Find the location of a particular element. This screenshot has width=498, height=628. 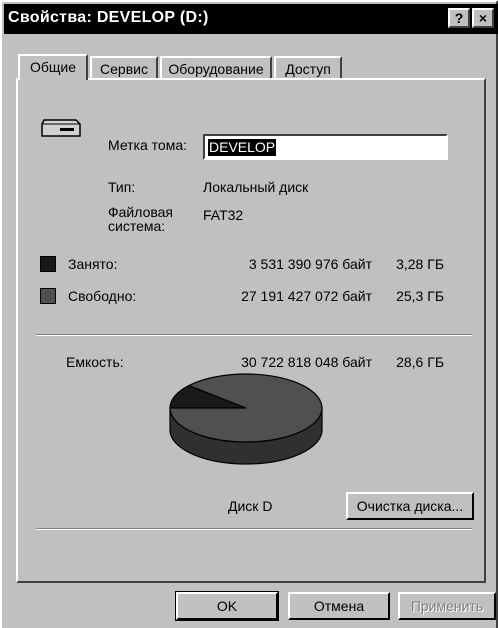

pie-slice-free is located at coordinates (246, 408).